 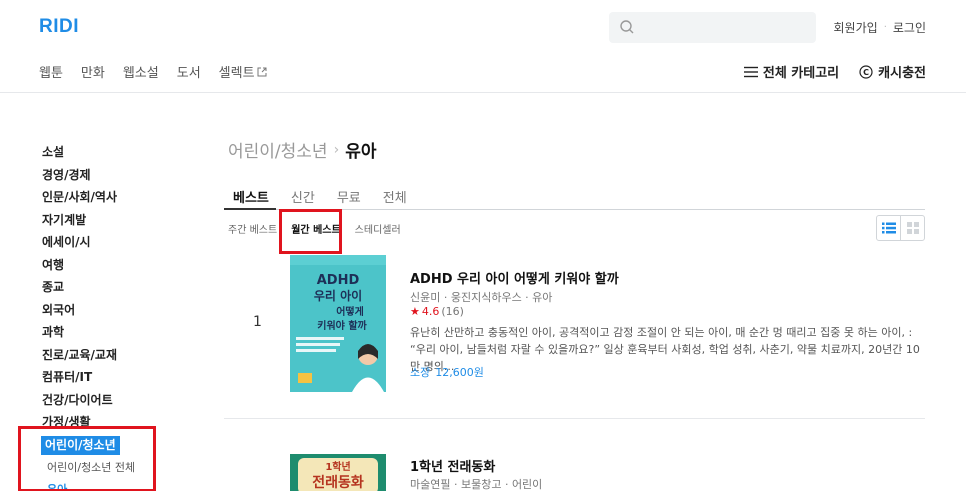 What do you see at coordinates (51, 71) in the screenshot?
I see `nav-webtoon: 웹툰` at bounding box center [51, 71].